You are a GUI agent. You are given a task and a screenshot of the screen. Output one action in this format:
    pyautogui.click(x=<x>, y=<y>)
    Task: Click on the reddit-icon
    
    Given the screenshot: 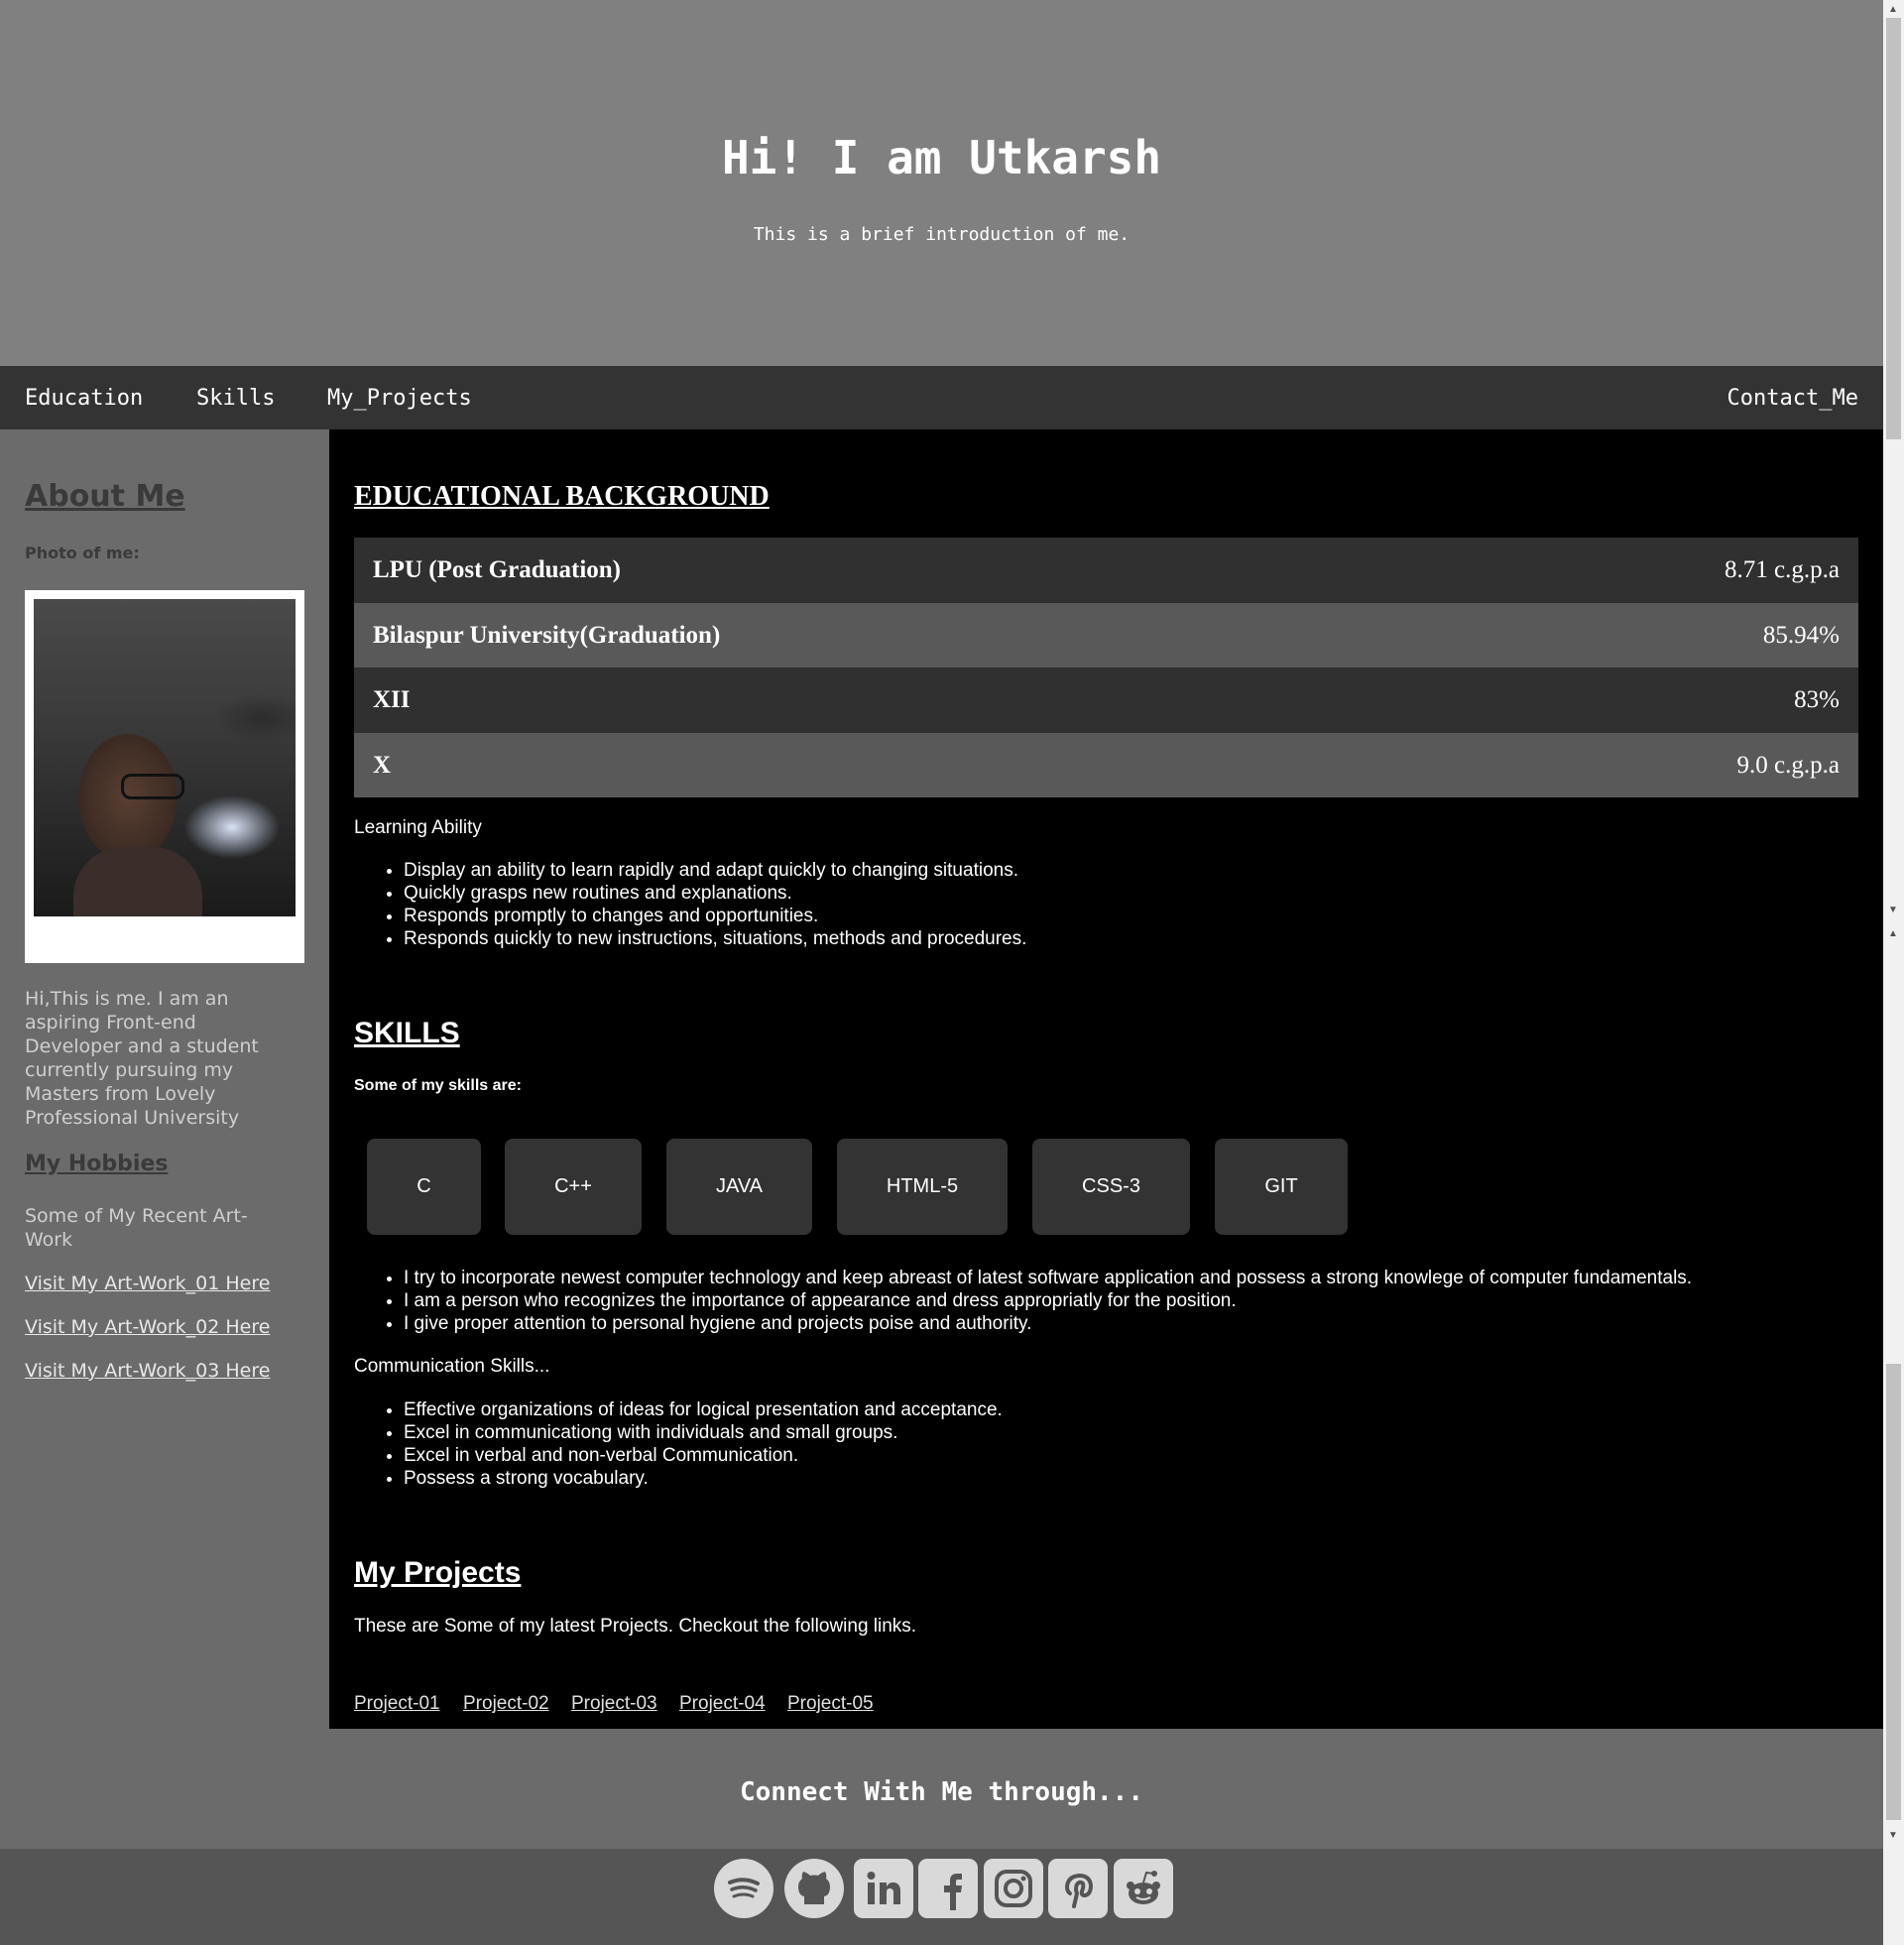 What is the action you would take?
    pyautogui.click(x=1143, y=1888)
    